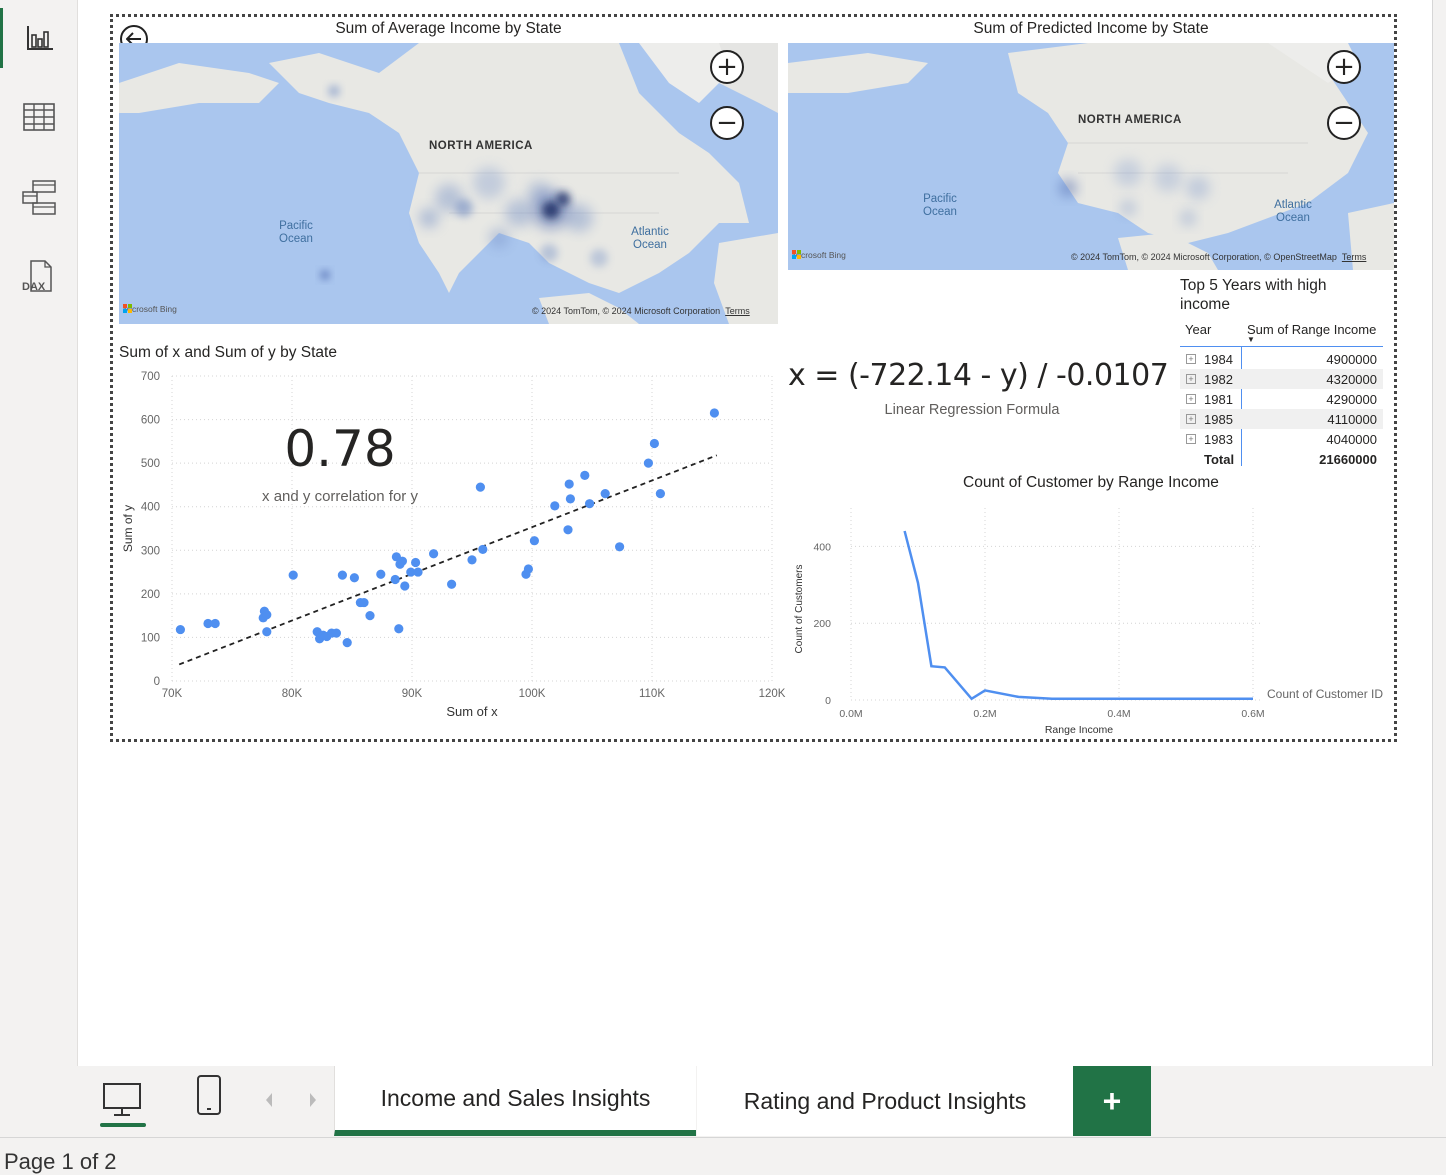 This screenshot has height=1175, width=1446. I want to click on table-cell-year: 1981, so click(1218, 399).